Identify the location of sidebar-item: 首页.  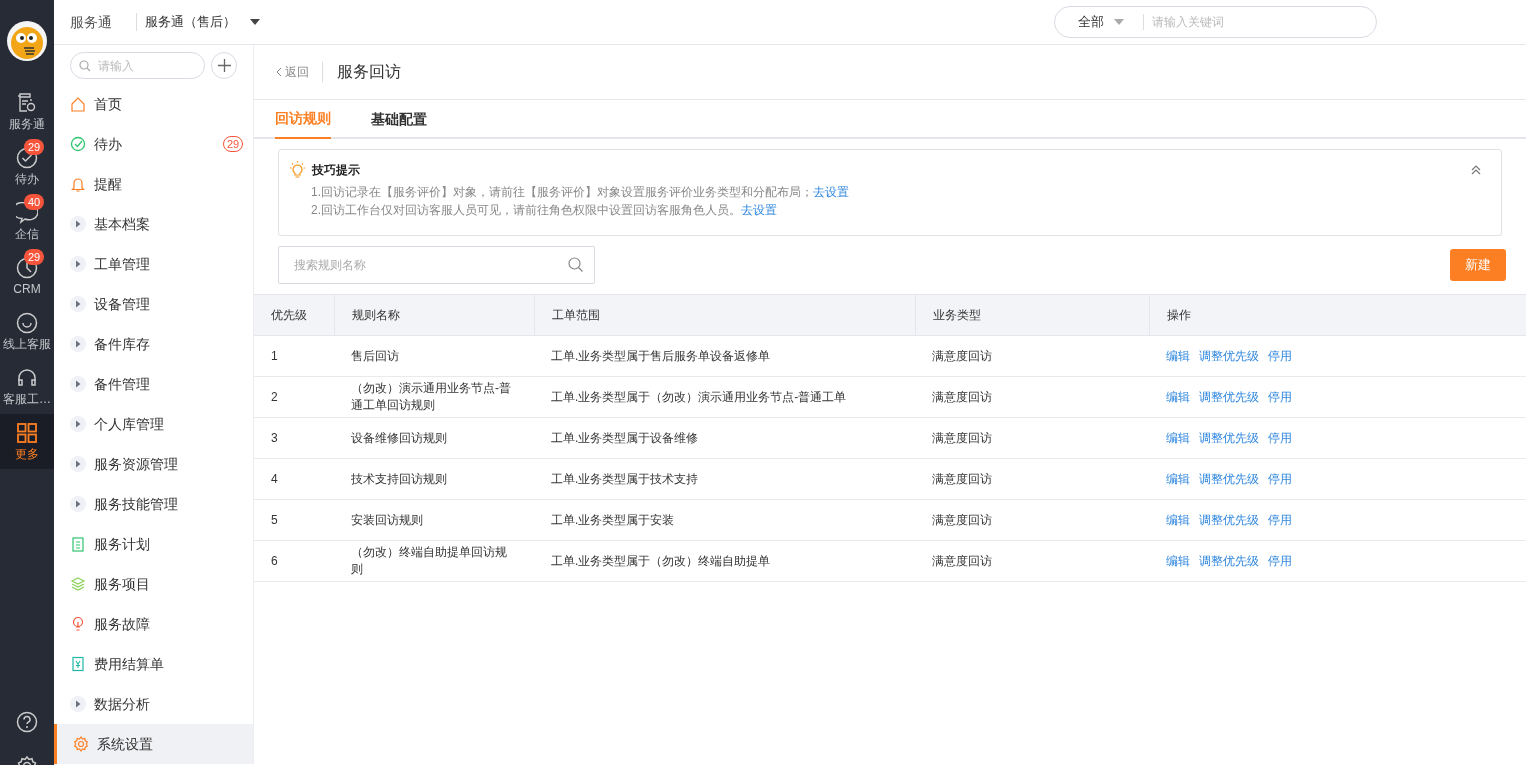
(153, 104).